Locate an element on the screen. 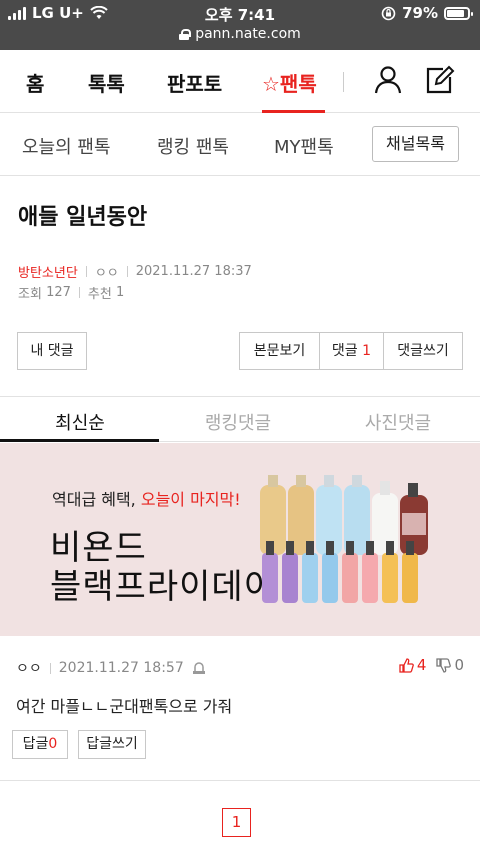 The height and width of the screenshot is (854, 480). nav-home: 홈 is located at coordinates (35, 82).